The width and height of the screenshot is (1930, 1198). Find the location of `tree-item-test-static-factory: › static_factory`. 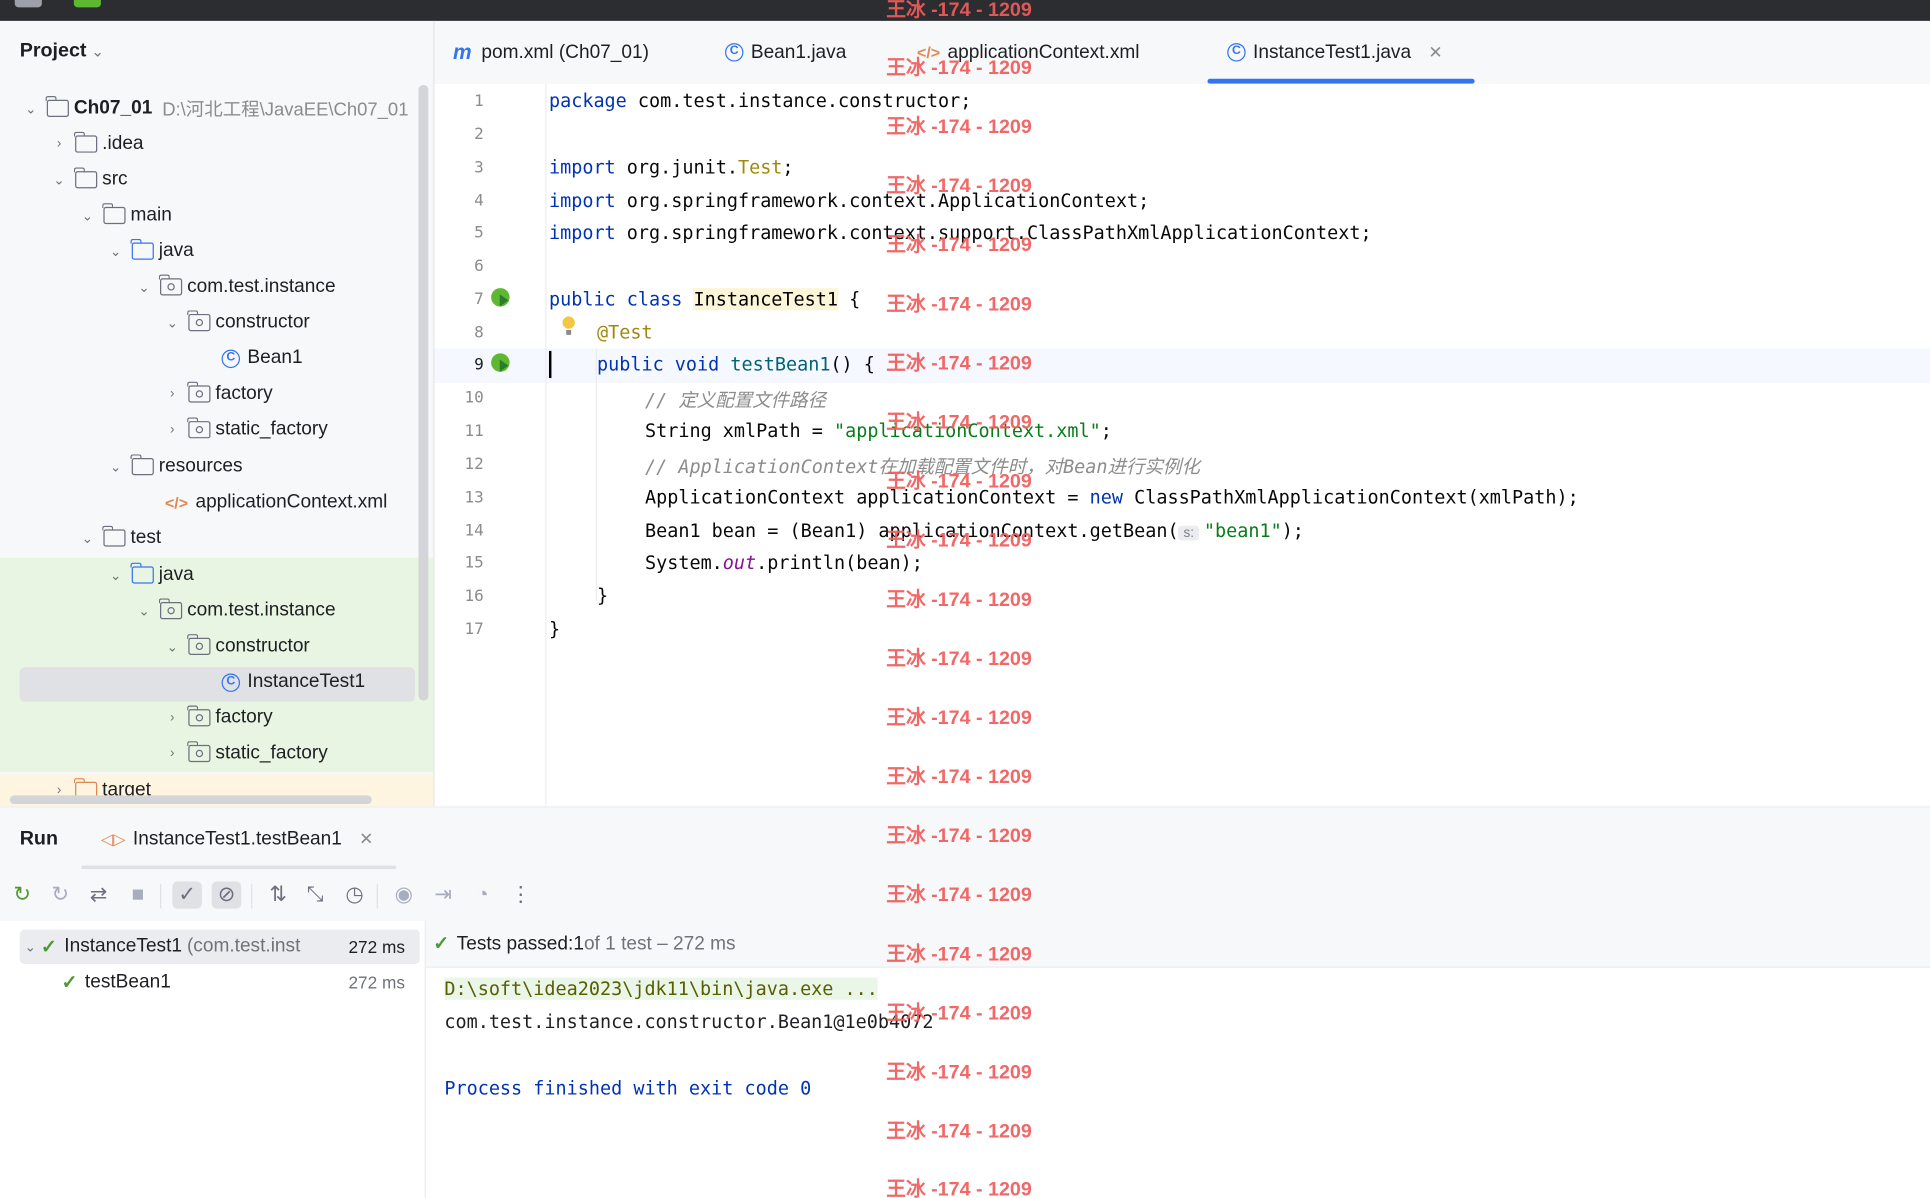

tree-item-test-static-factory: › static_factory is located at coordinates (216, 753).